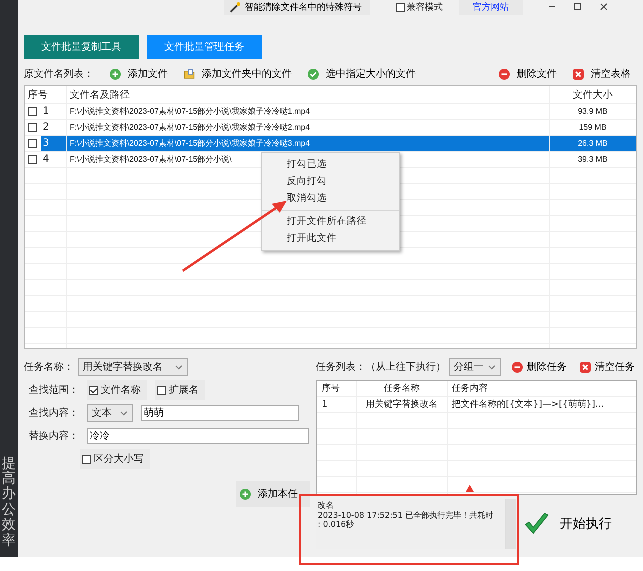 Image resolution: width=643 pixels, height=571 pixels. Describe the element at coordinates (273, 494) in the screenshot. I see `add-task-button: 添加本任` at that location.